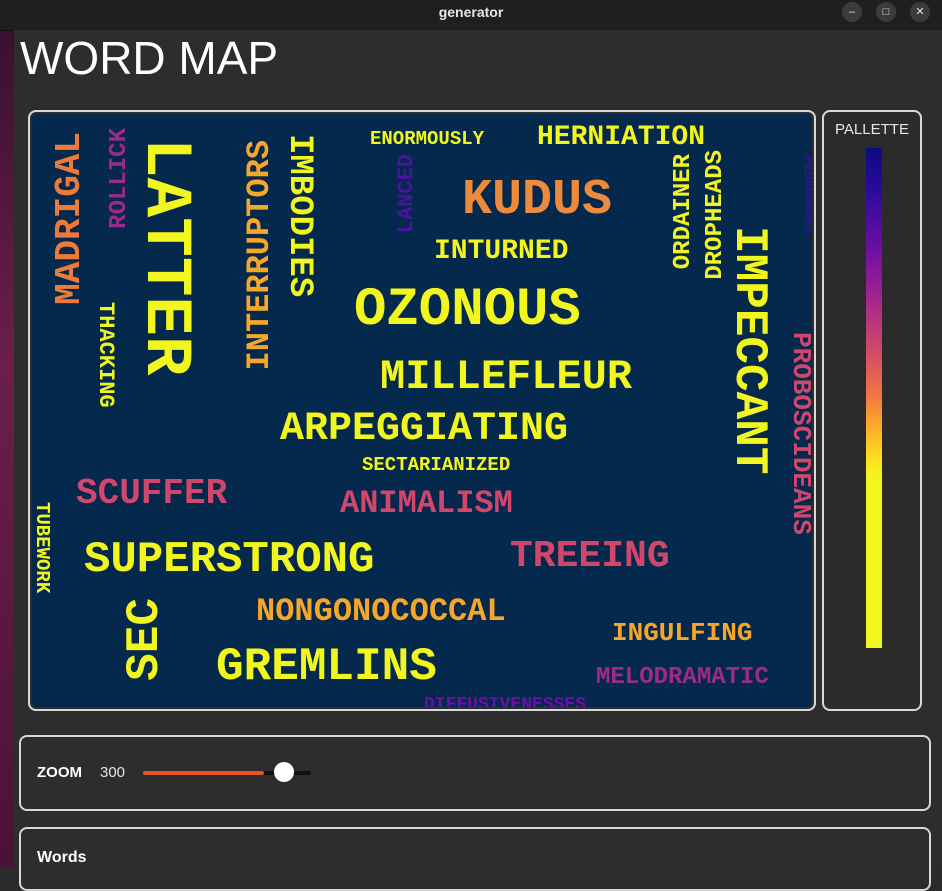 The width and height of the screenshot is (942, 891). What do you see at coordinates (590, 556) in the screenshot?
I see `word-treeing: TREEING` at bounding box center [590, 556].